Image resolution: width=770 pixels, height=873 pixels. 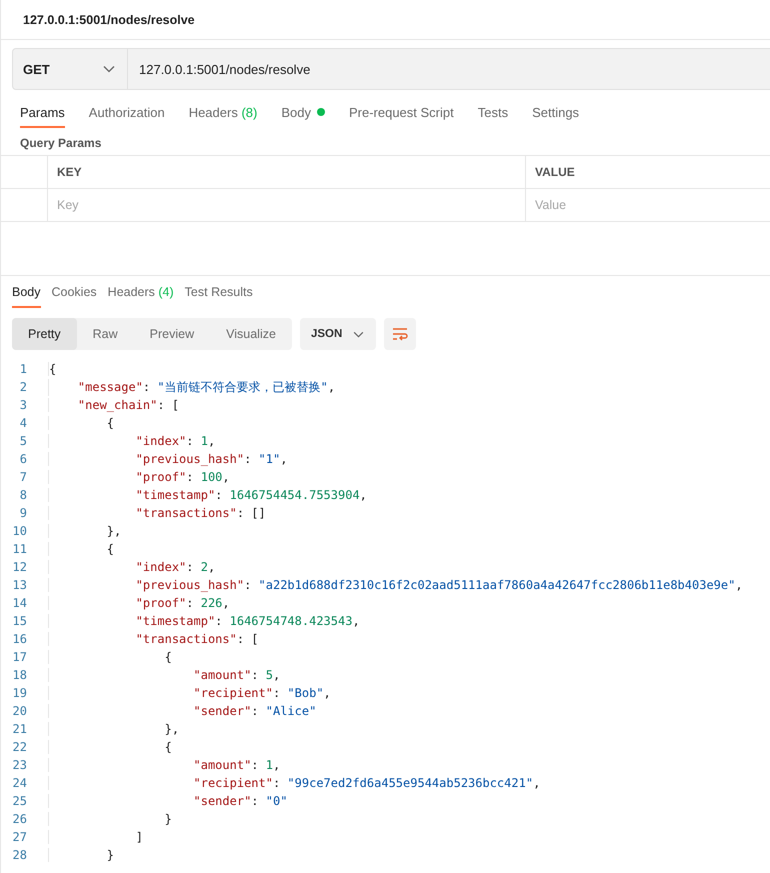 I want to click on line-number: 26, so click(x=20, y=819).